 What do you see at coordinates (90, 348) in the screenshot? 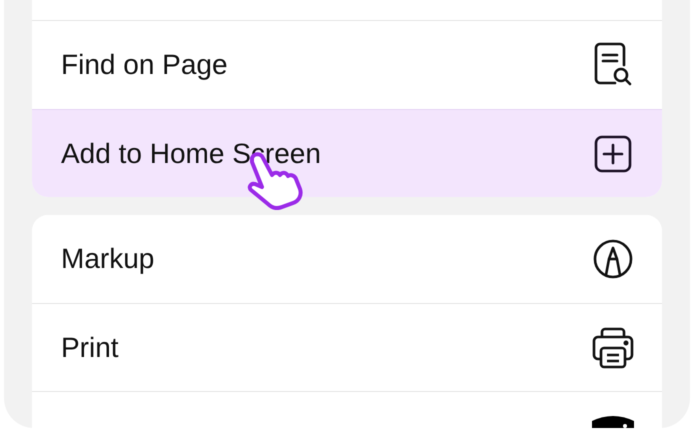
I see `menu-item-label: Print` at bounding box center [90, 348].